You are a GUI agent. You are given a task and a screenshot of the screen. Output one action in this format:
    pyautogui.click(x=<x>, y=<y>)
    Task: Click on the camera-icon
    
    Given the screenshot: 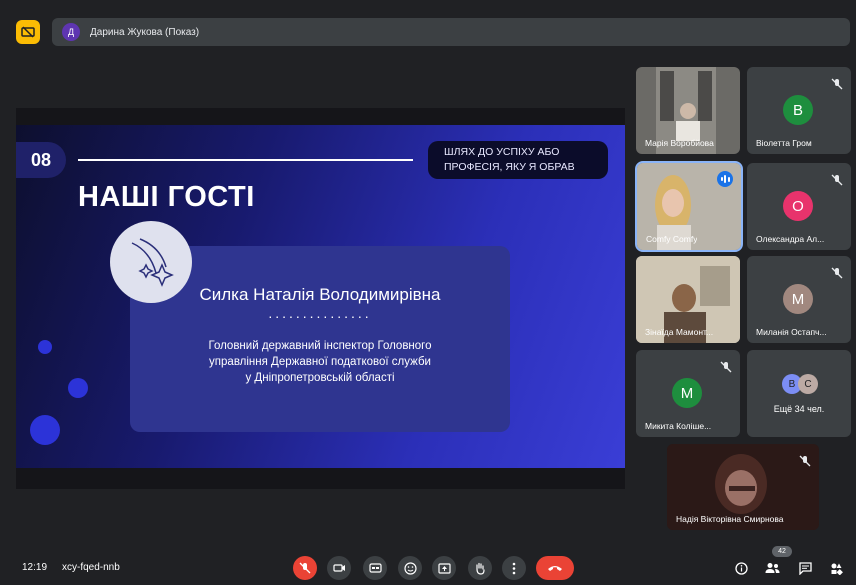 What is the action you would take?
    pyautogui.click(x=338, y=568)
    